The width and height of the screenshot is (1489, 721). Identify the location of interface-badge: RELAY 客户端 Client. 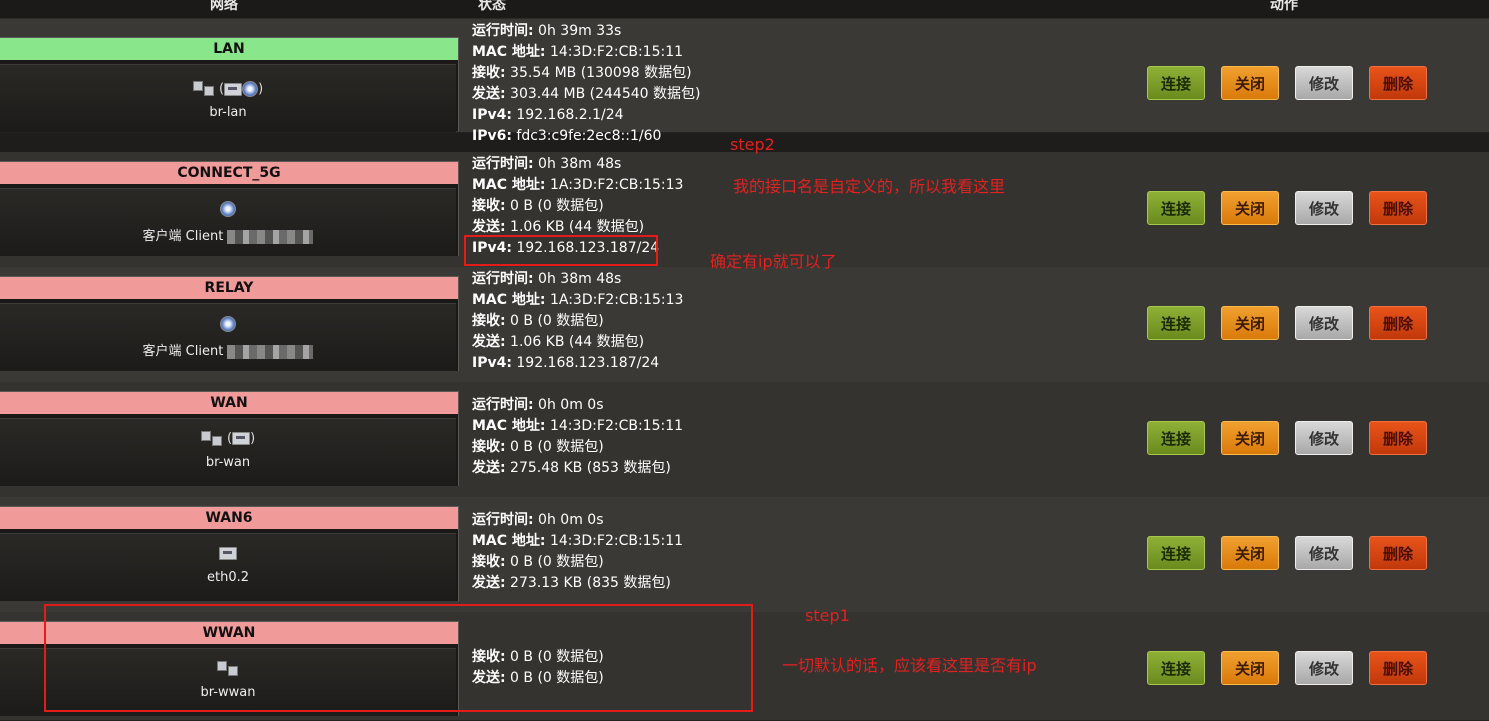
(229, 323).